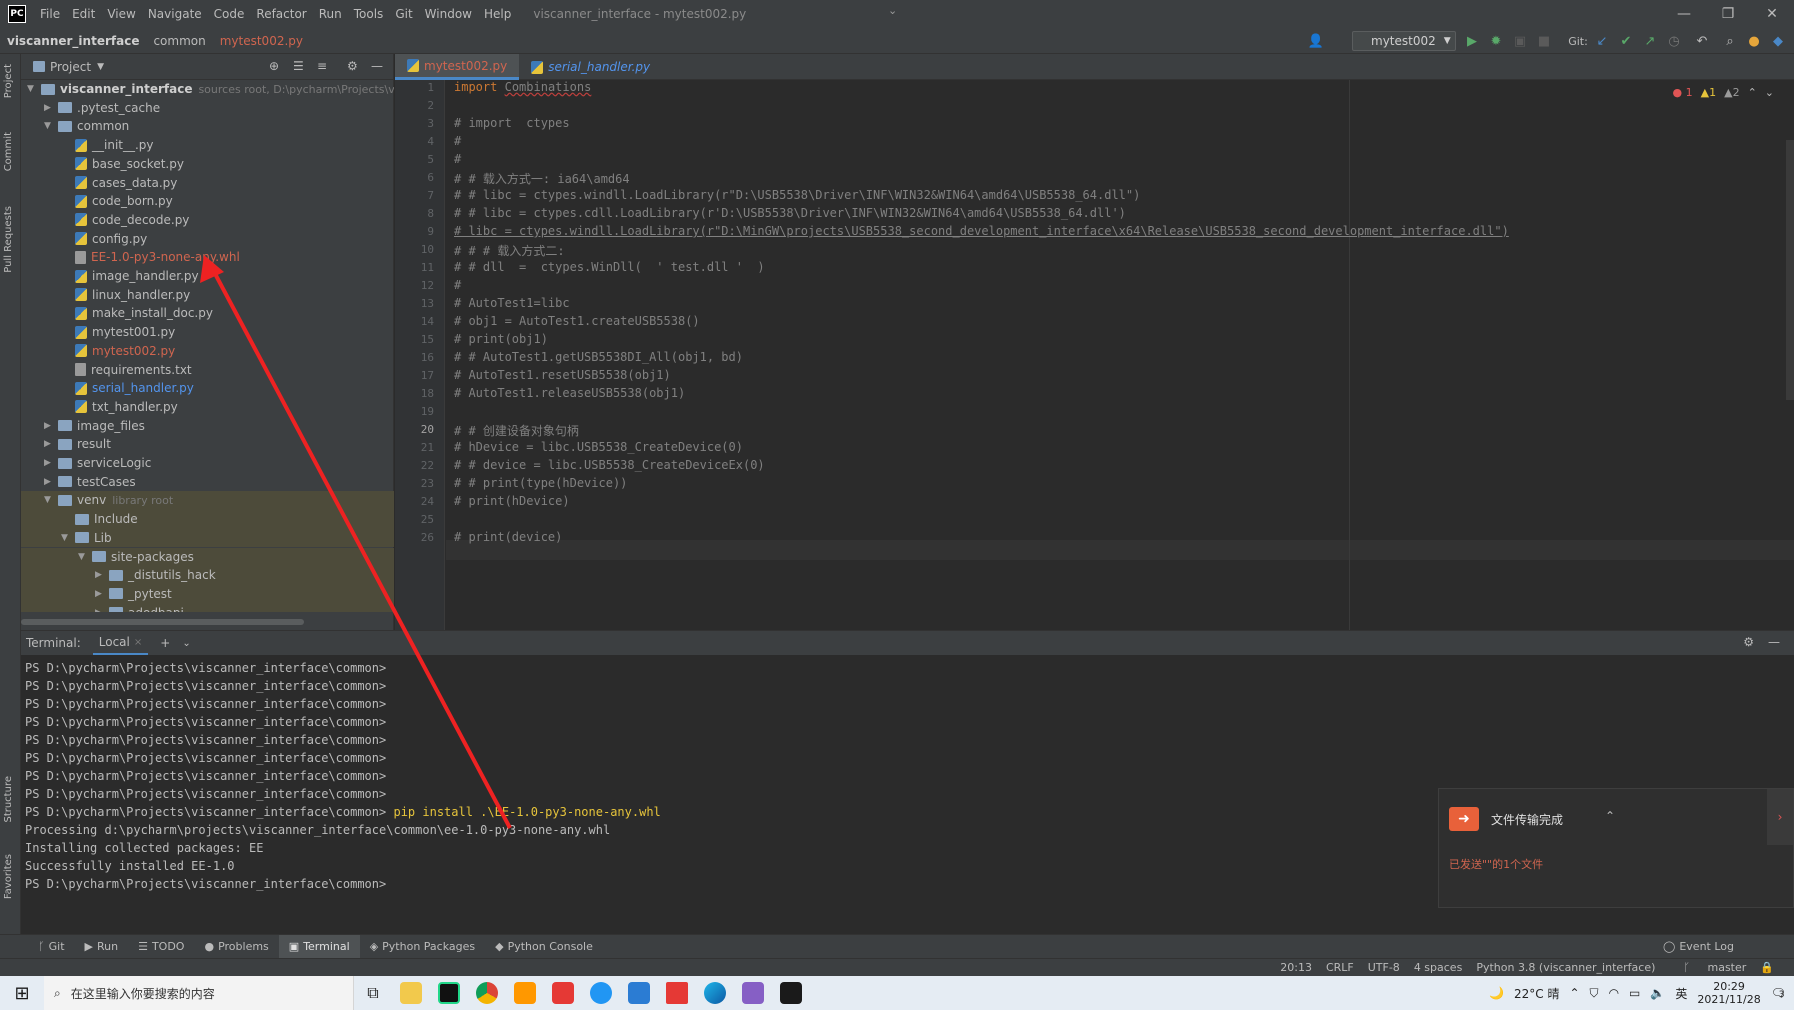  Describe the element at coordinates (8, 799) in the screenshot. I see `tool-tab-structure: Structure` at that location.